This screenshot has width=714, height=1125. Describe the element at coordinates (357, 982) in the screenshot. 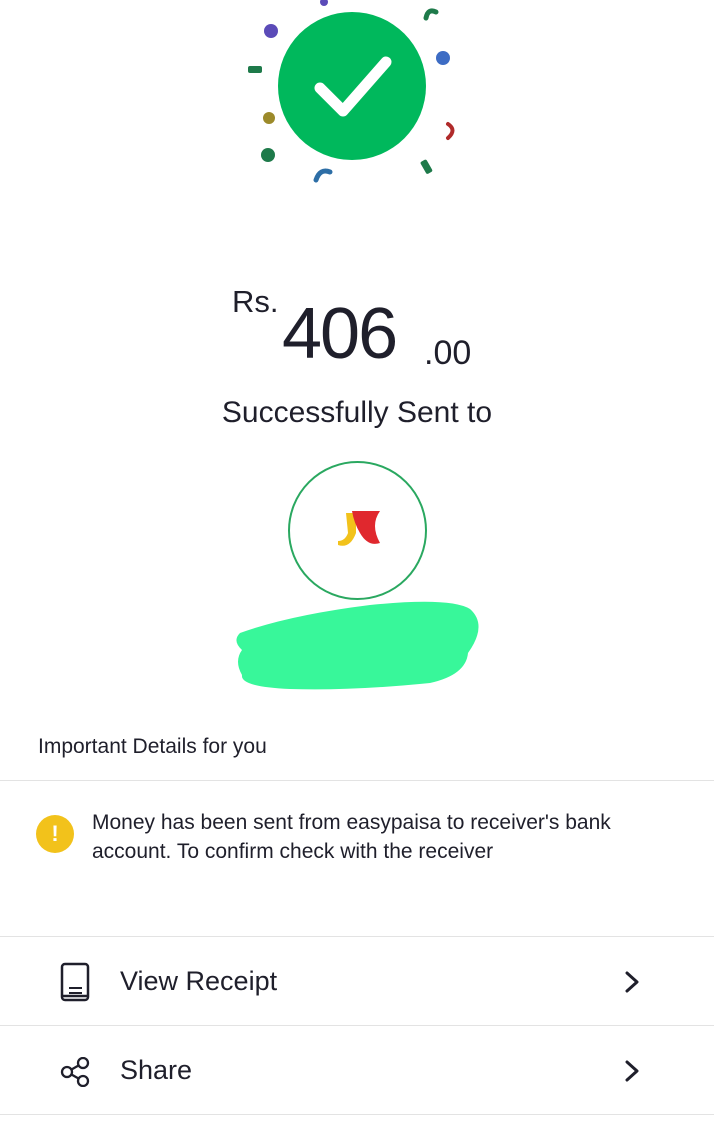

I see `view-receipt-row: View Receipt` at that location.